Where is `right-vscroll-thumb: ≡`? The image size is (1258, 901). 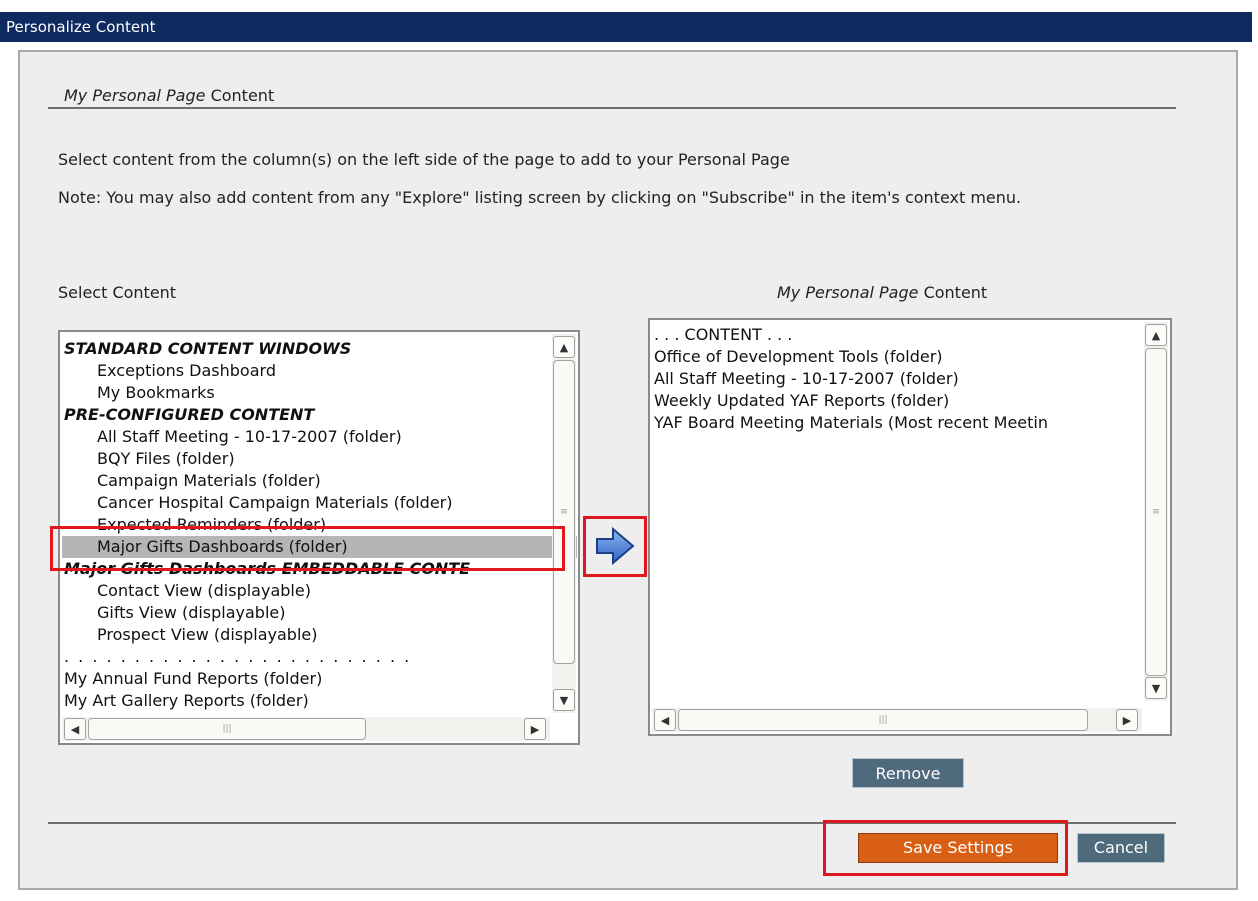 right-vscroll-thumb: ≡ is located at coordinates (1156, 512).